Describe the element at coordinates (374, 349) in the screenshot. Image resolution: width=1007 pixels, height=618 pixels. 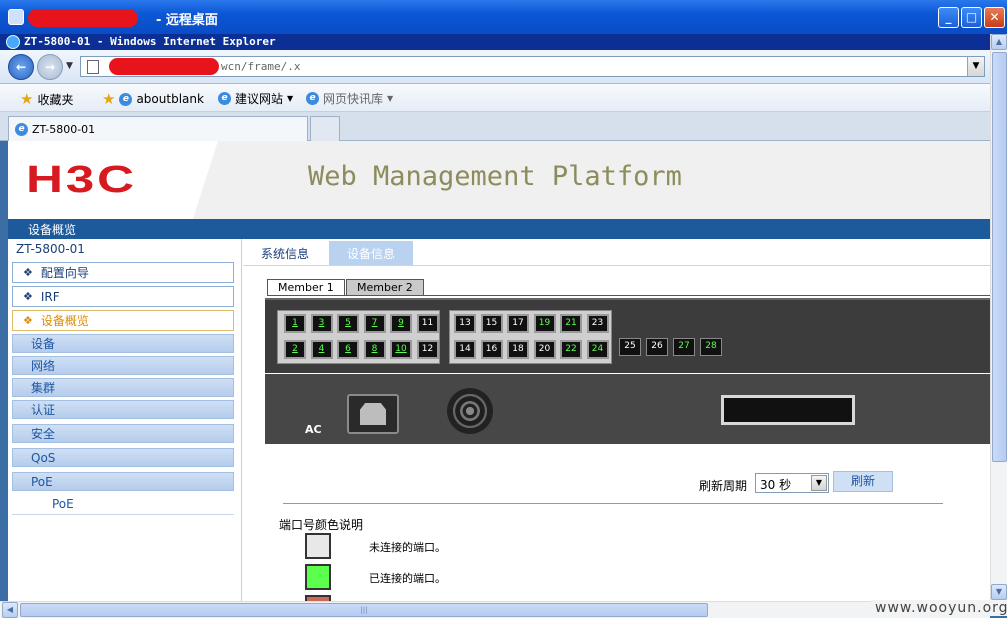
I see `port-8: 8` at that location.